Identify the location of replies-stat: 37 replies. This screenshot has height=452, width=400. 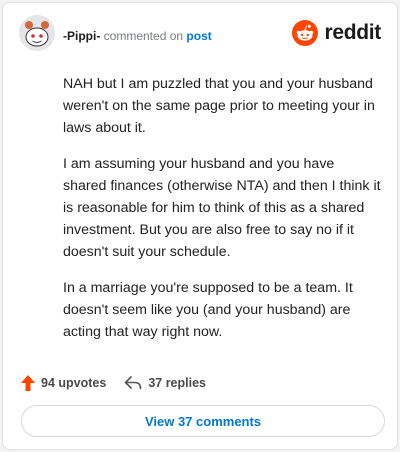
(165, 383).